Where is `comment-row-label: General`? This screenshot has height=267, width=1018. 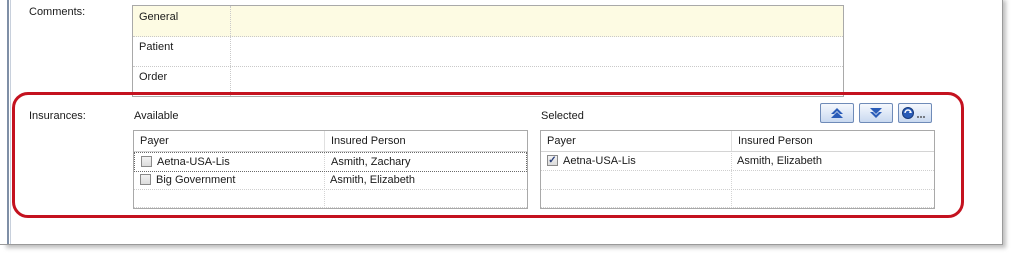 comment-row-label: General is located at coordinates (159, 17).